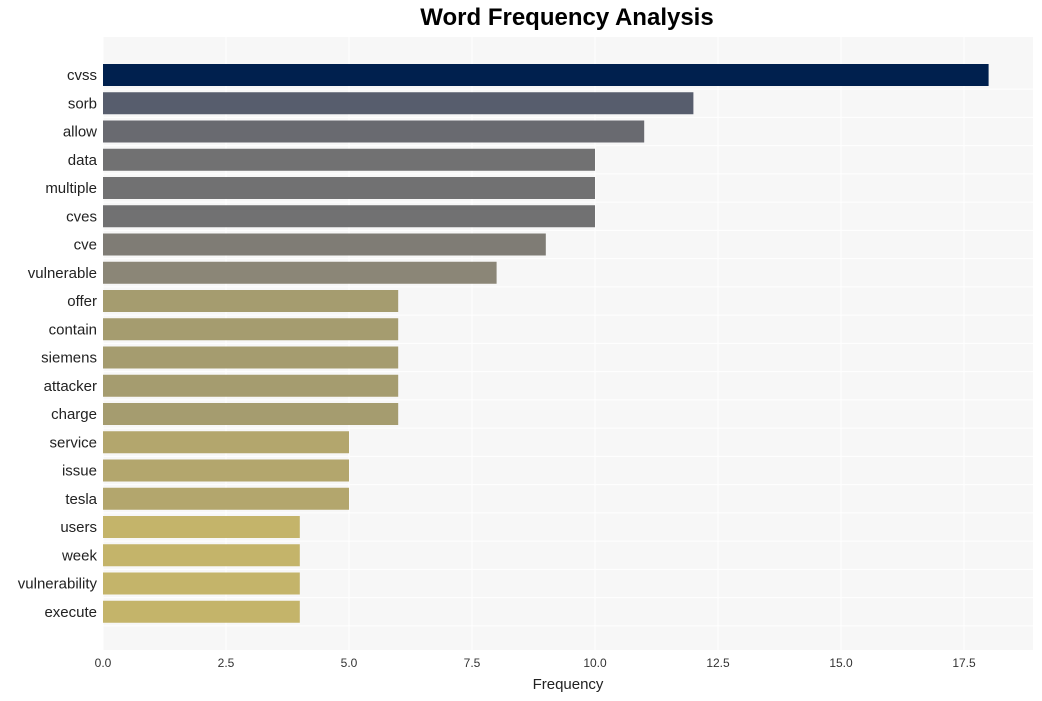 Image resolution: width=1042 pixels, height=701 pixels. Describe the element at coordinates (79, 555) in the screenshot. I see `y-tick-label: week` at that location.